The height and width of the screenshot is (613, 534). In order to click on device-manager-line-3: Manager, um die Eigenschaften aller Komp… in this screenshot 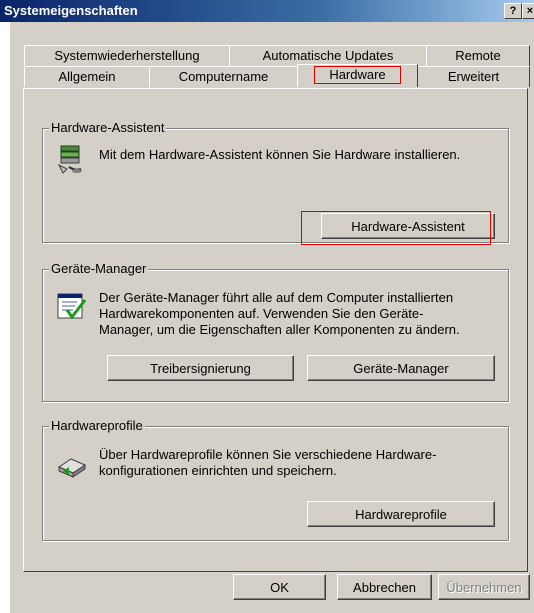, I will do `click(279, 329)`.